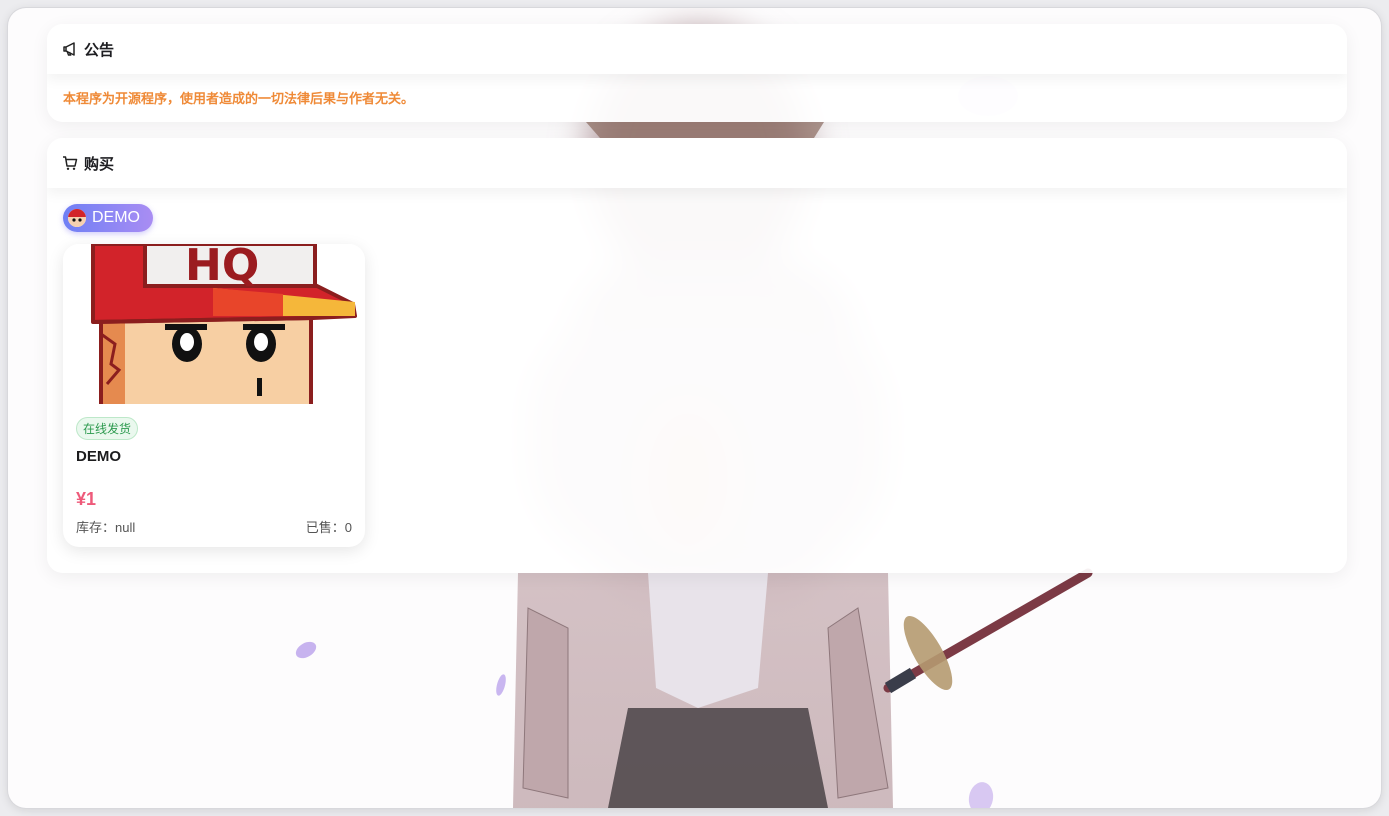 This screenshot has height=816, width=1389. I want to click on category-tag-demo: DEMO, so click(108, 218).